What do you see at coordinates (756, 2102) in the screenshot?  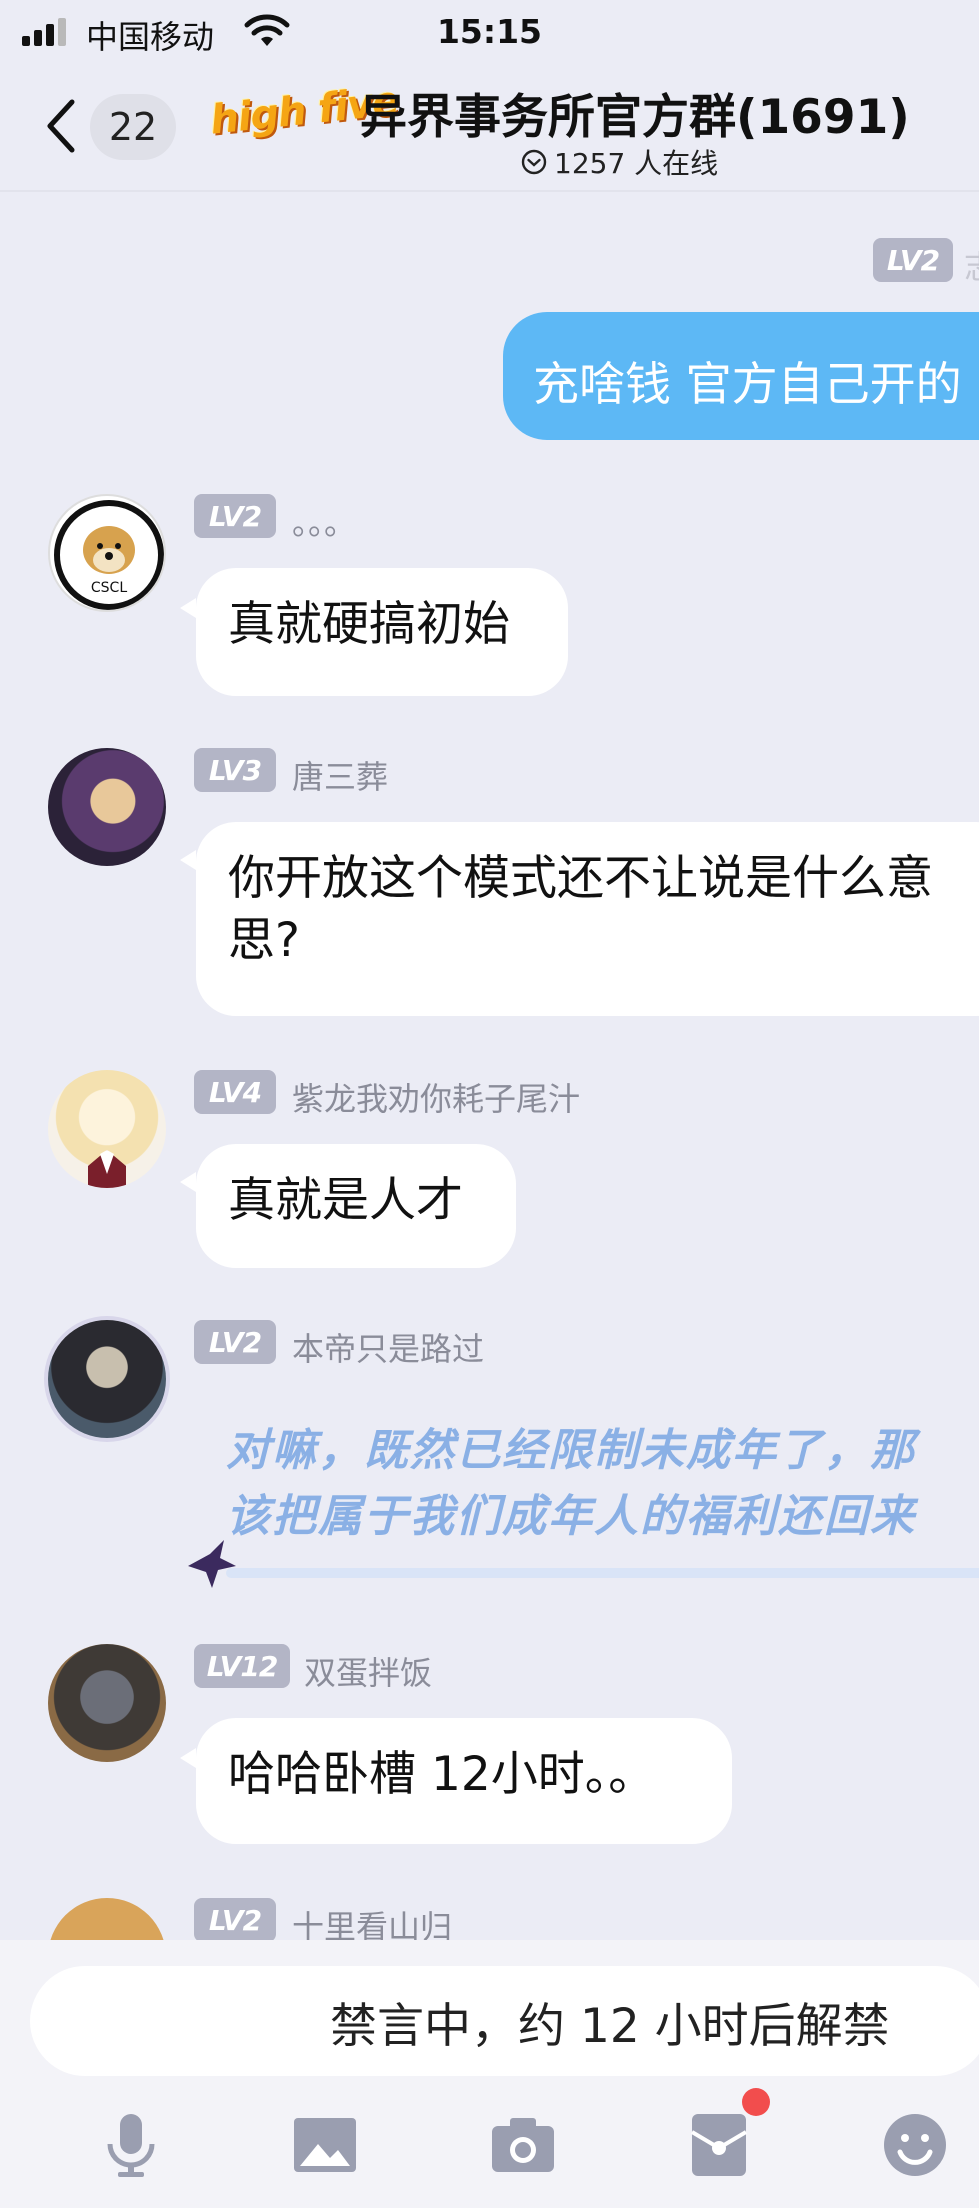 I see `notification-dot` at bounding box center [756, 2102].